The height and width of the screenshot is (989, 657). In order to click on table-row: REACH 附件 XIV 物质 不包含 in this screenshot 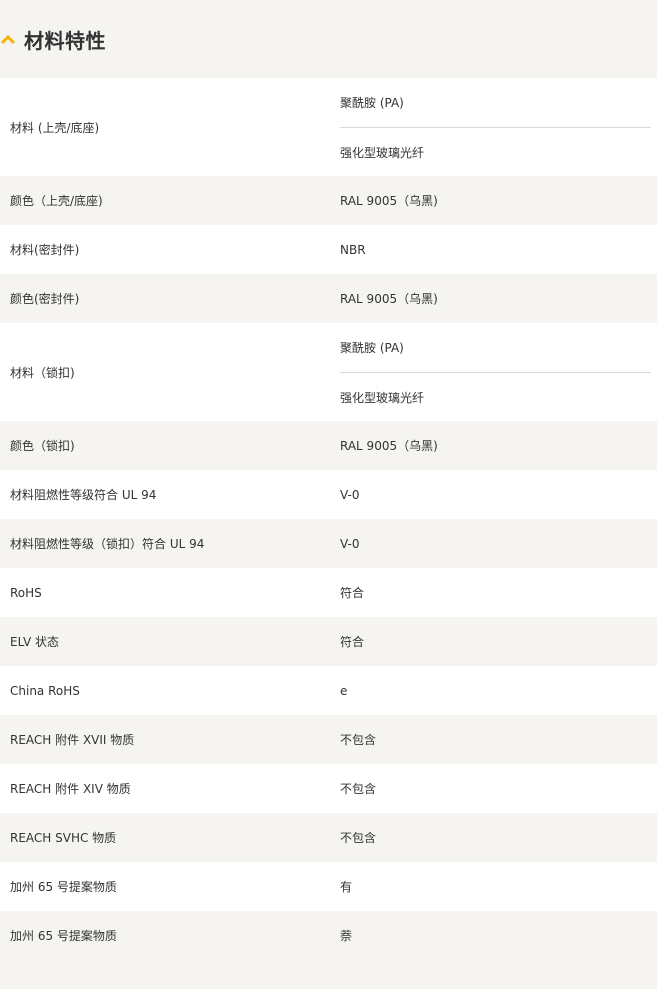, I will do `click(328, 788)`.